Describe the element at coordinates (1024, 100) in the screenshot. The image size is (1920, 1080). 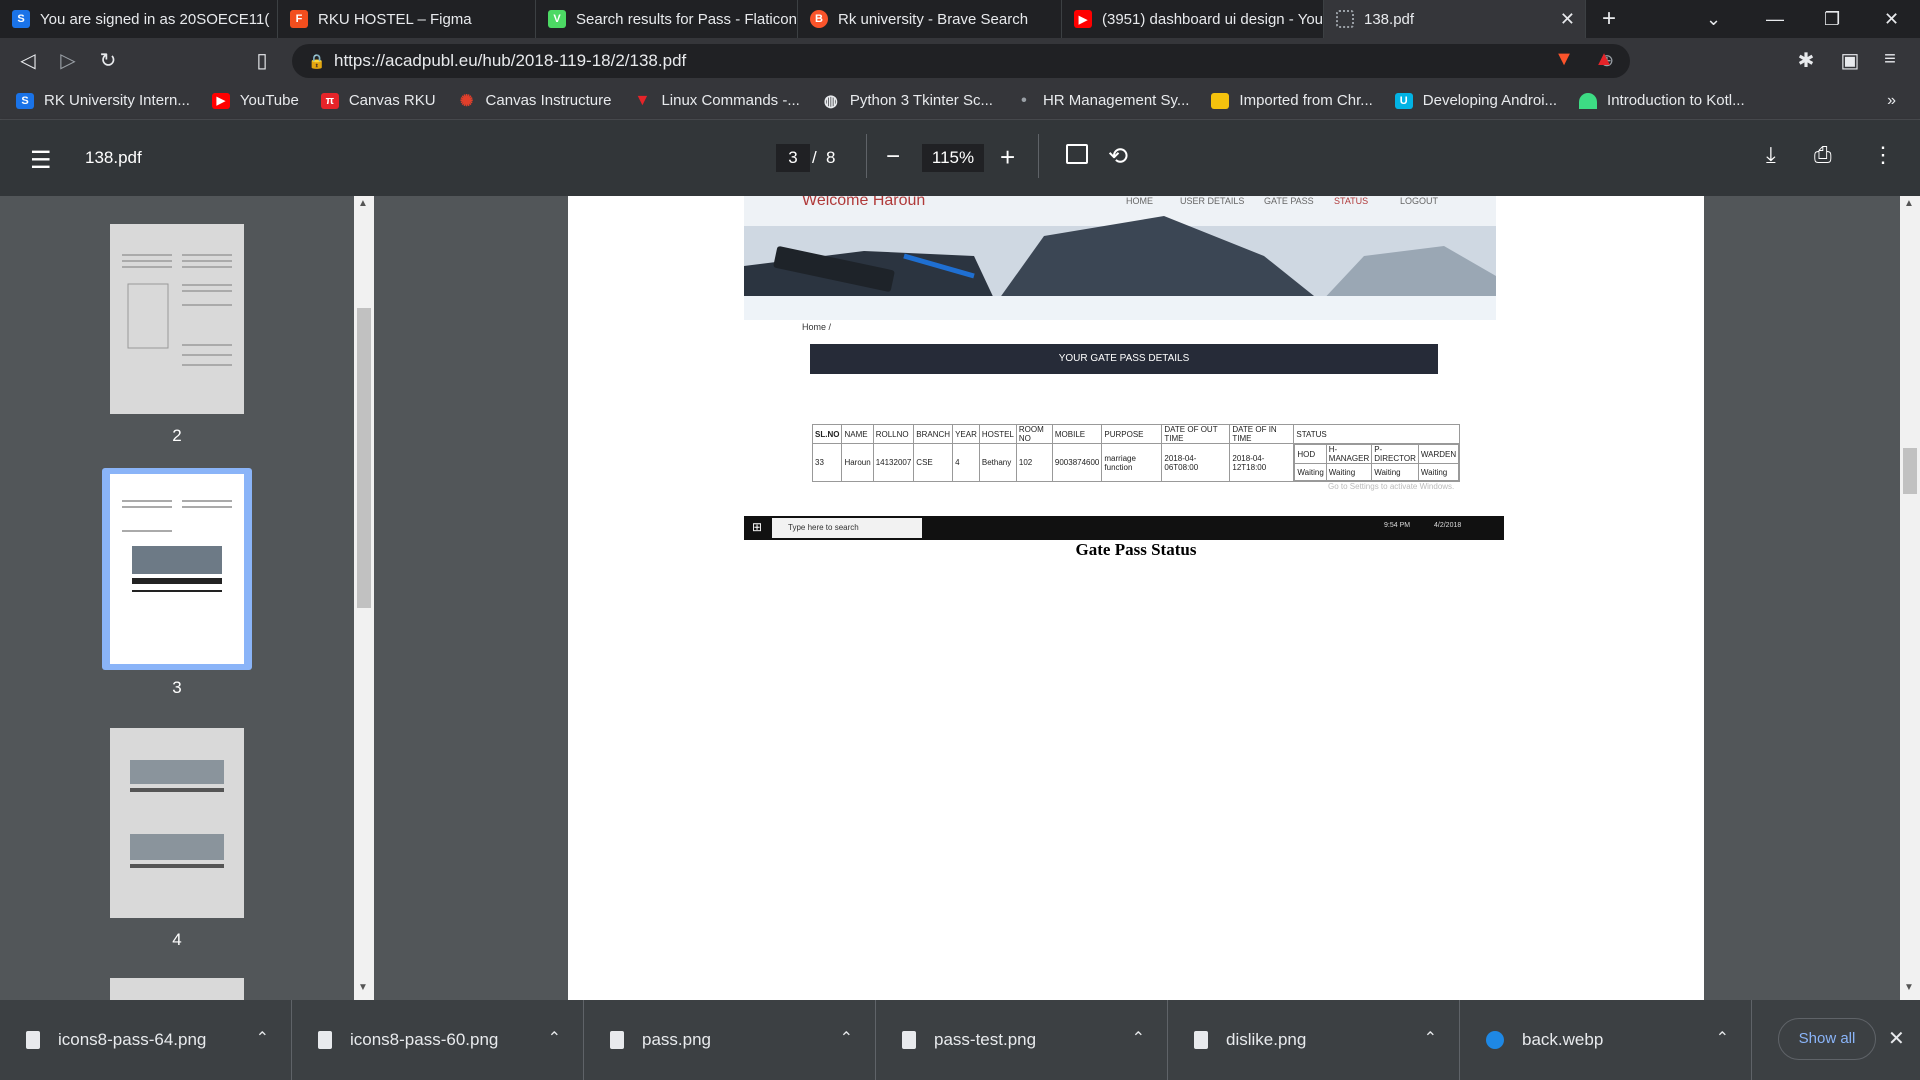
I see `site-icon: •` at that location.